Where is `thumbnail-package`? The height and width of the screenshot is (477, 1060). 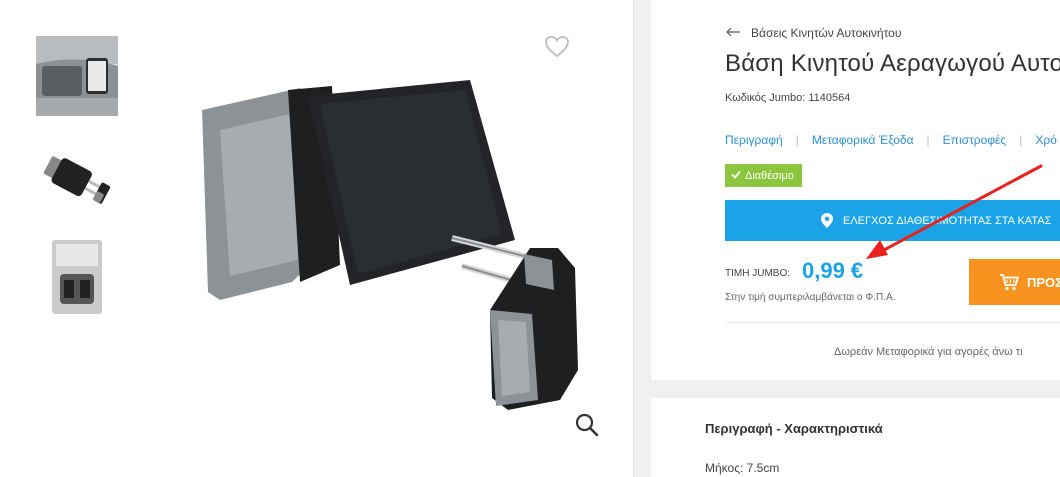 thumbnail-package is located at coordinates (77, 276).